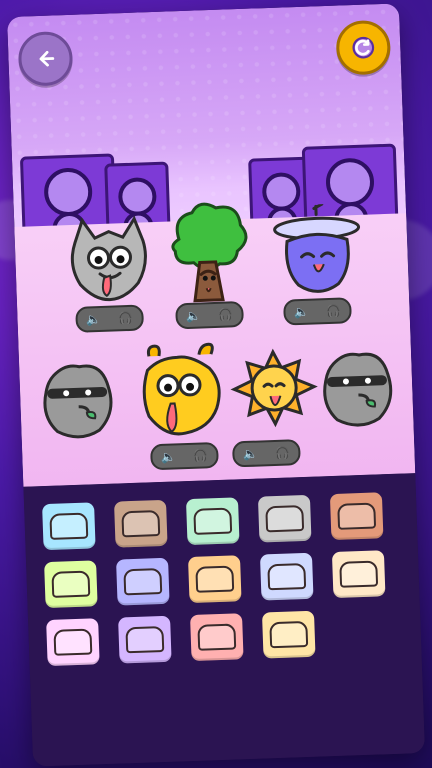  I want to click on character-control-1: 🔈 🎧, so click(110, 318).